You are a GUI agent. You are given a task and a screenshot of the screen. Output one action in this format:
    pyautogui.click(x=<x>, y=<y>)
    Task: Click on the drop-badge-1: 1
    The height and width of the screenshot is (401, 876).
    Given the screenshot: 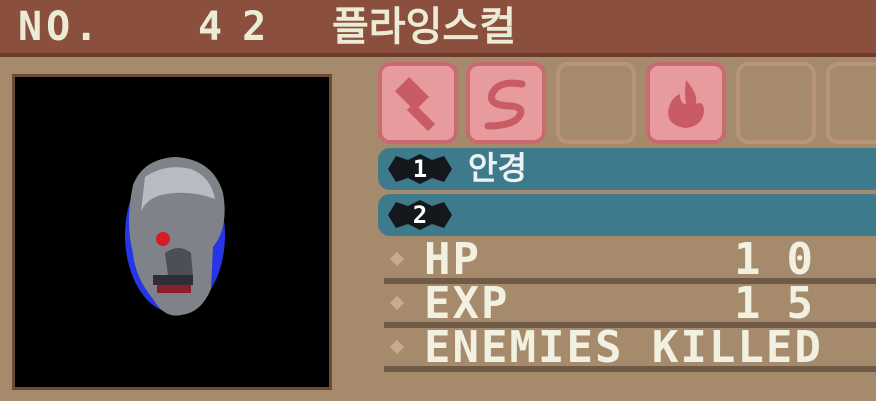 What is the action you would take?
    pyautogui.click(x=420, y=169)
    